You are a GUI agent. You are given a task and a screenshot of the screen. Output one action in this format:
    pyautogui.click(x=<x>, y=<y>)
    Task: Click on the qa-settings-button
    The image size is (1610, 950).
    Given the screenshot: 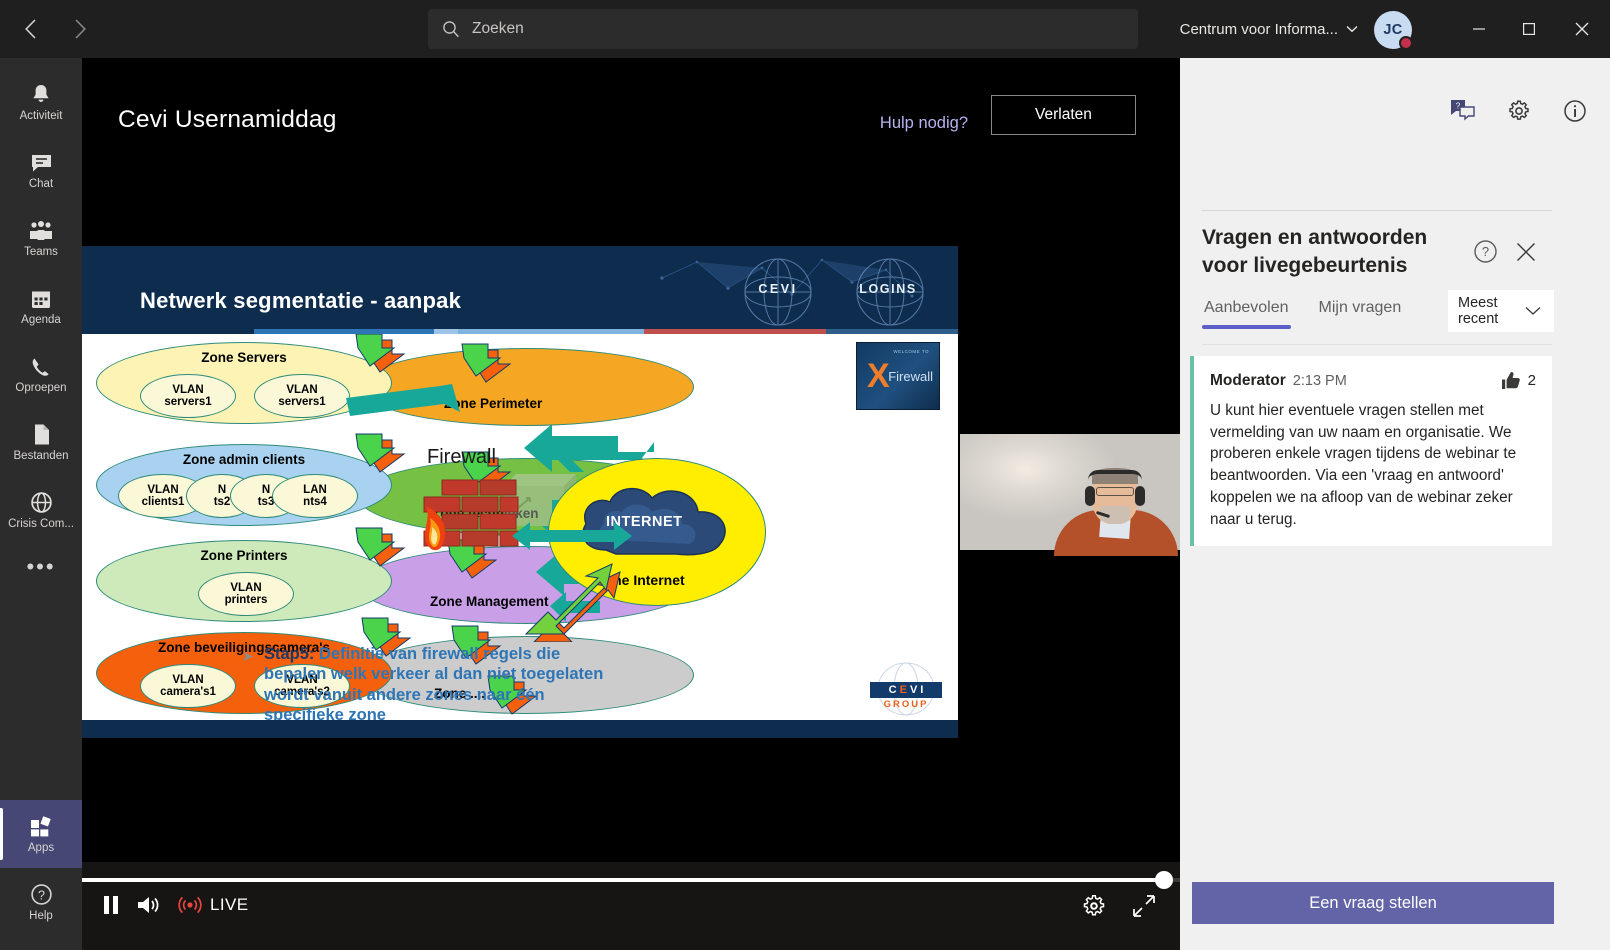 What is the action you would take?
    pyautogui.click(x=1519, y=111)
    